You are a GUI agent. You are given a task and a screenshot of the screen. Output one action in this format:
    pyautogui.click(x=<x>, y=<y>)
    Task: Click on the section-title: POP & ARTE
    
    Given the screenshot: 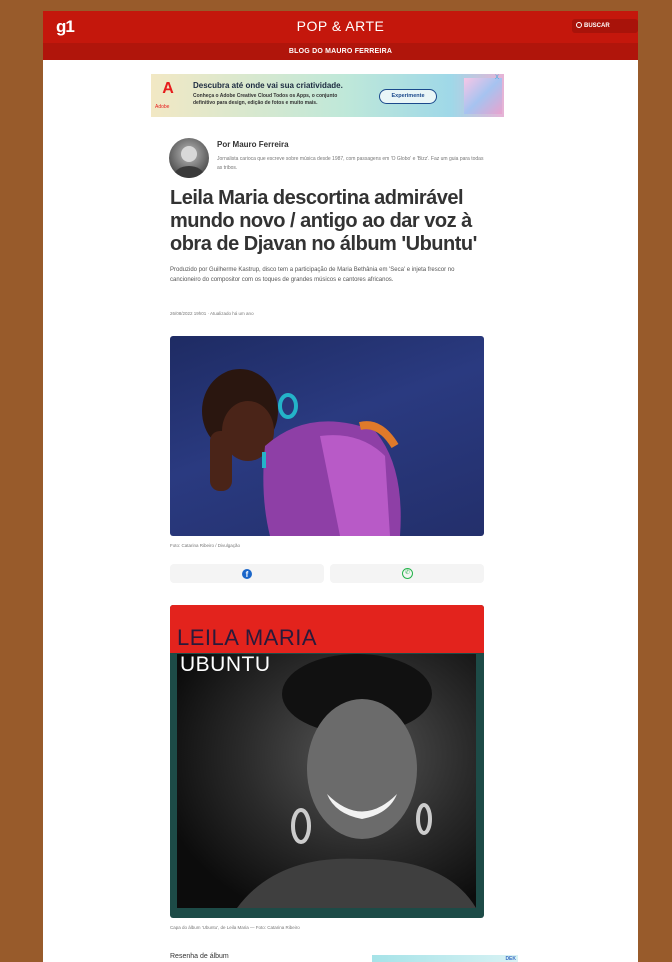 What is the action you would take?
    pyautogui.click(x=340, y=26)
    